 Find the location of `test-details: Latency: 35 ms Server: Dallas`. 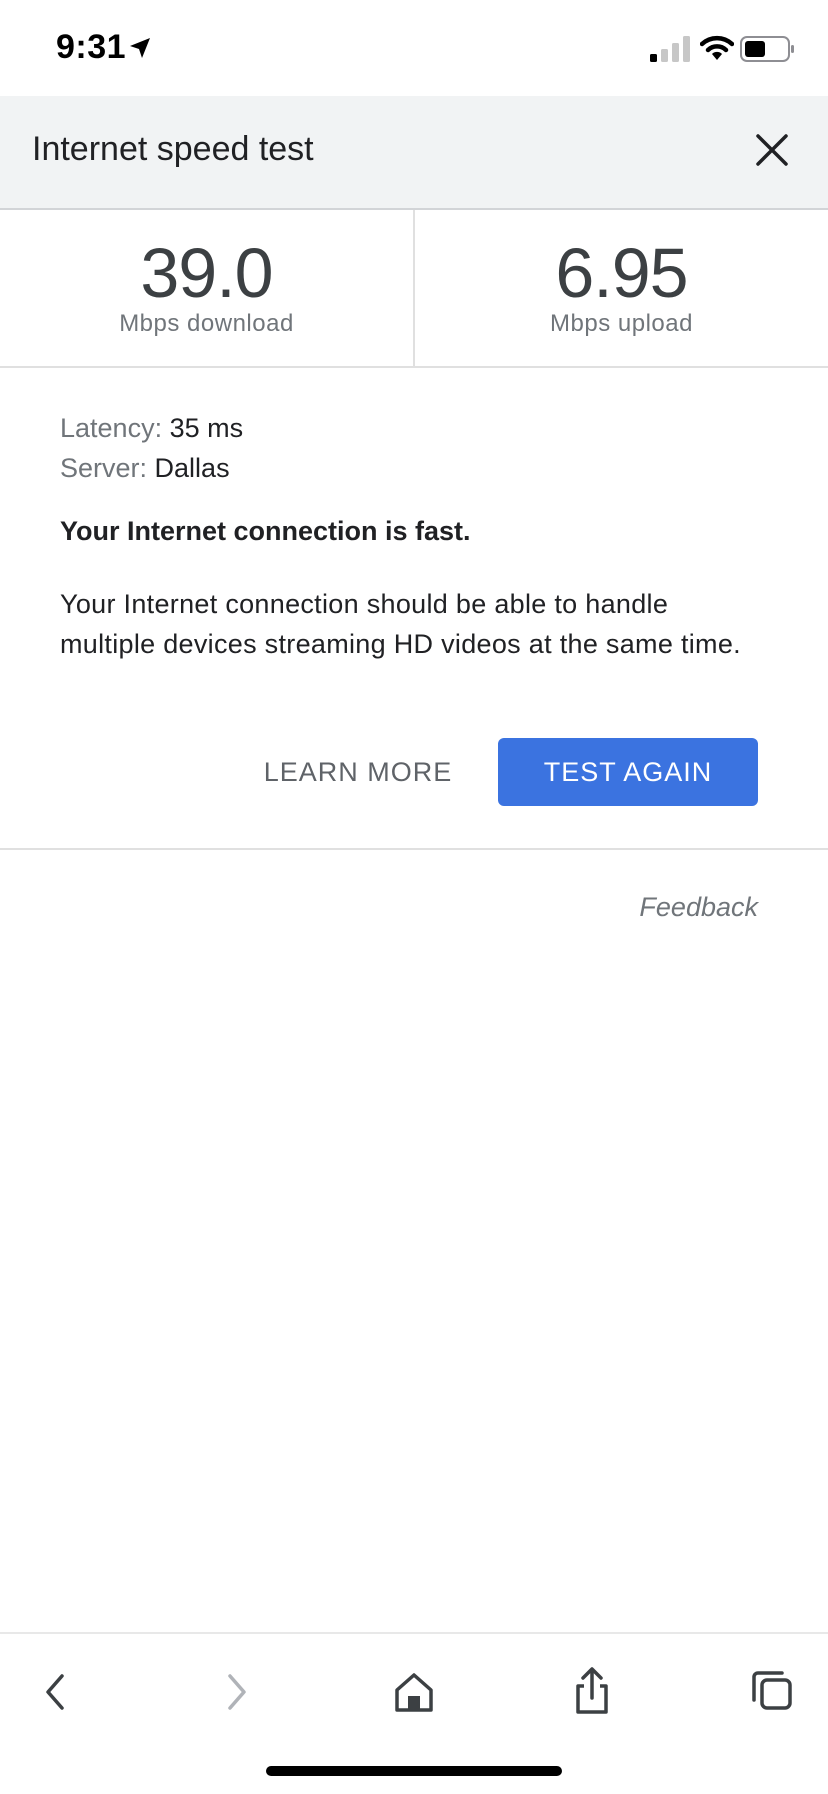

test-details: Latency: 35 ms Server: Dallas is located at coordinates (420, 448).